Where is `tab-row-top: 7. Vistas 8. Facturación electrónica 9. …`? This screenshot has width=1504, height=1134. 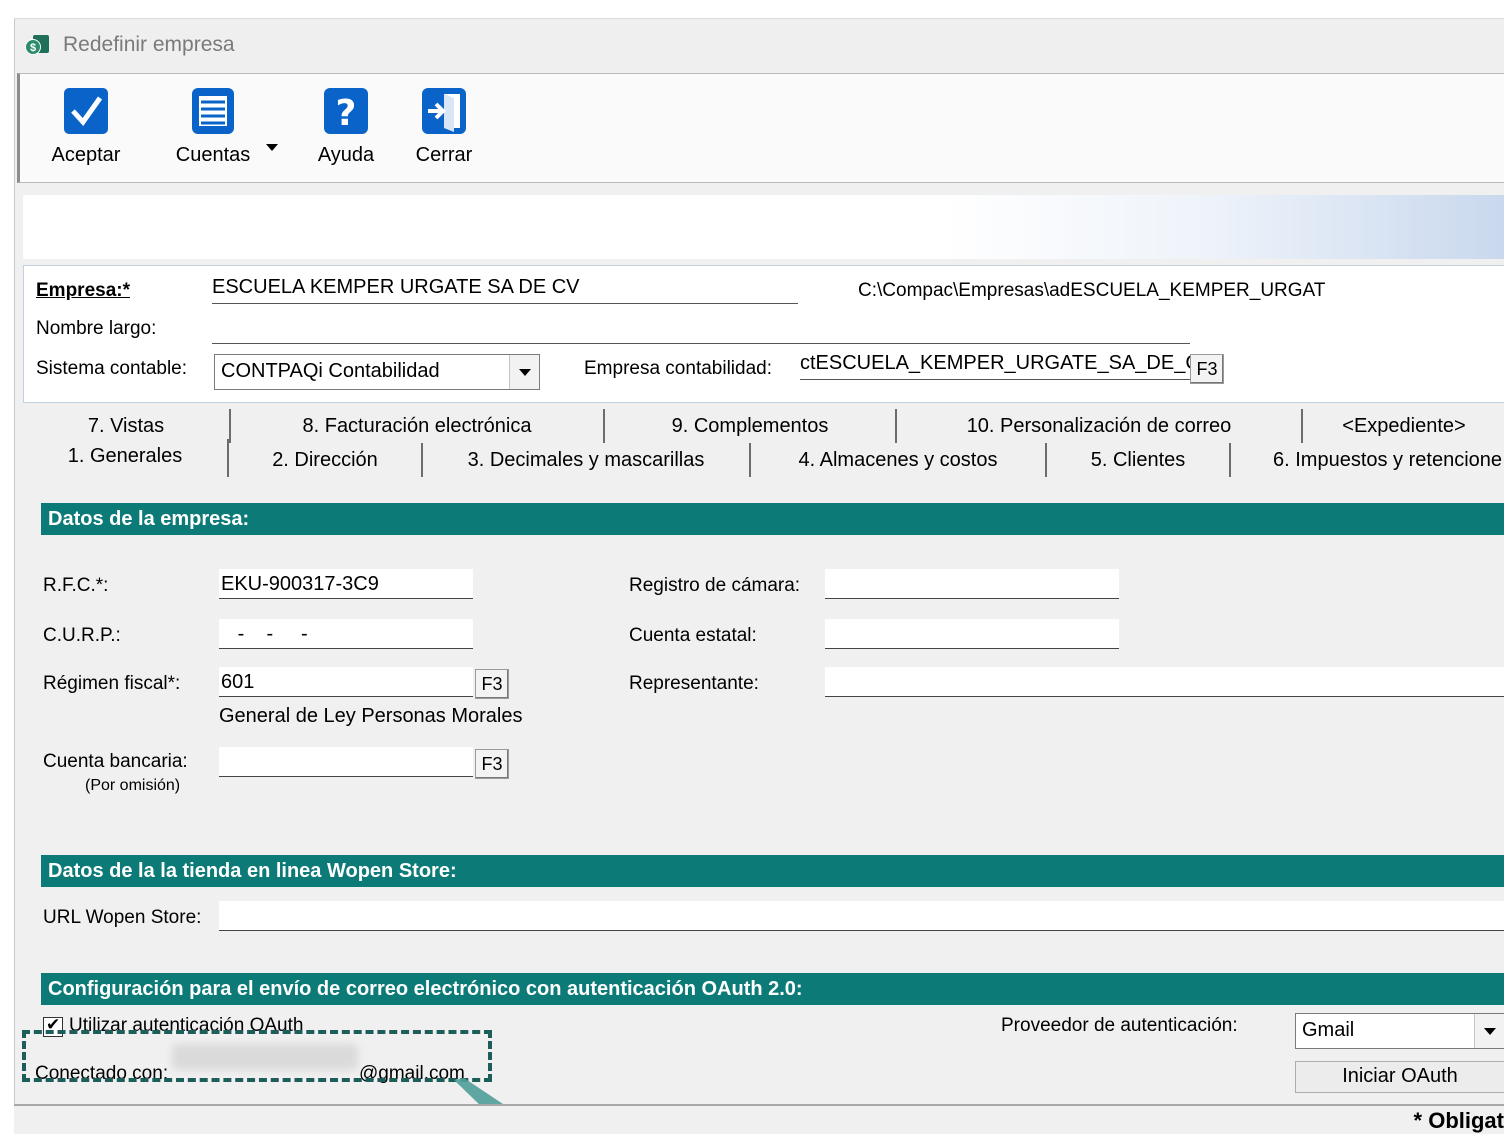
tab-row-top: 7. Vistas 8. Facturación electrónica 9. … is located at coordinates (763, 426).